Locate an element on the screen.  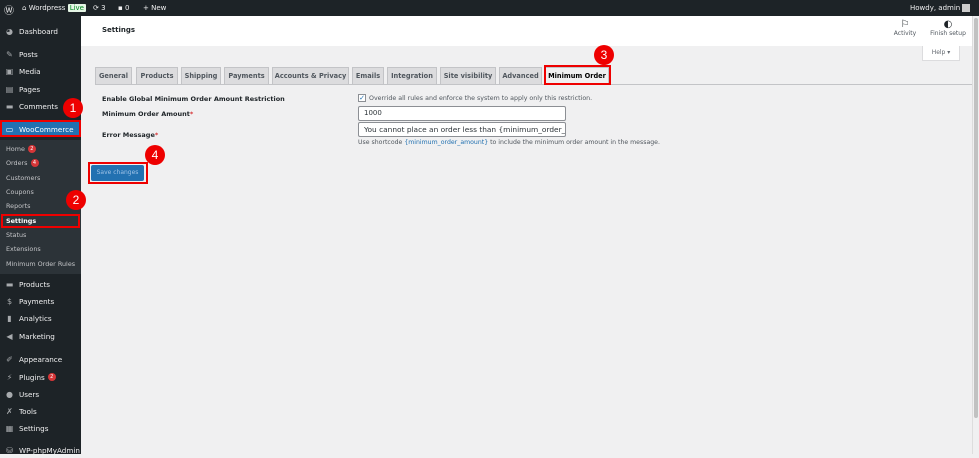
annotation-number-4: 4 is located at coordinates (155, 155).